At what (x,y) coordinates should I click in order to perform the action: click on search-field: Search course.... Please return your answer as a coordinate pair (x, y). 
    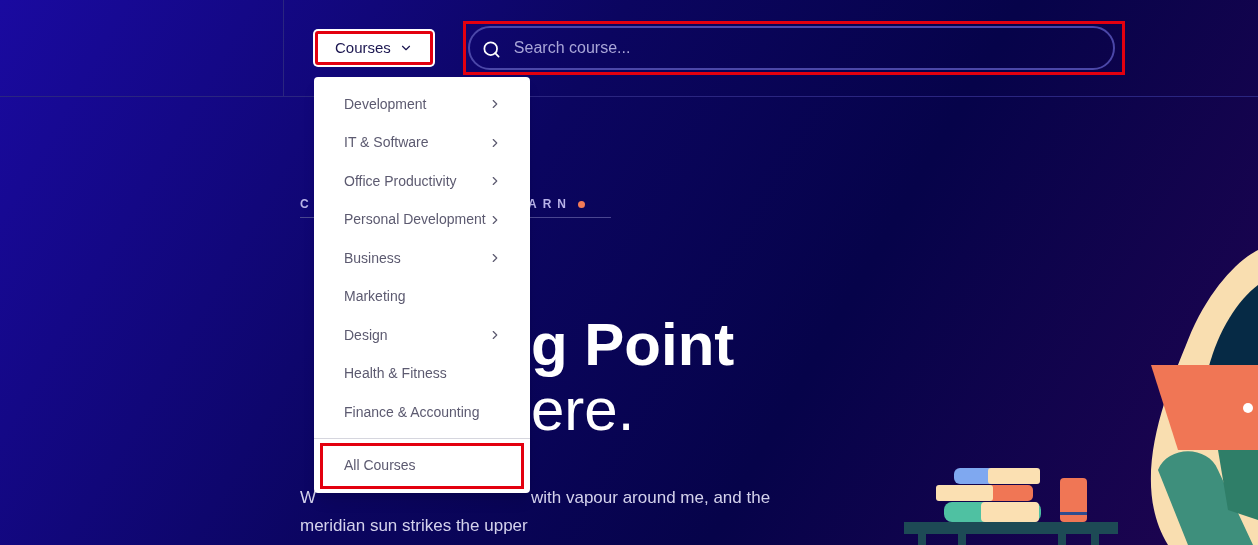
    Looking at the image, I should click on (791, 48).